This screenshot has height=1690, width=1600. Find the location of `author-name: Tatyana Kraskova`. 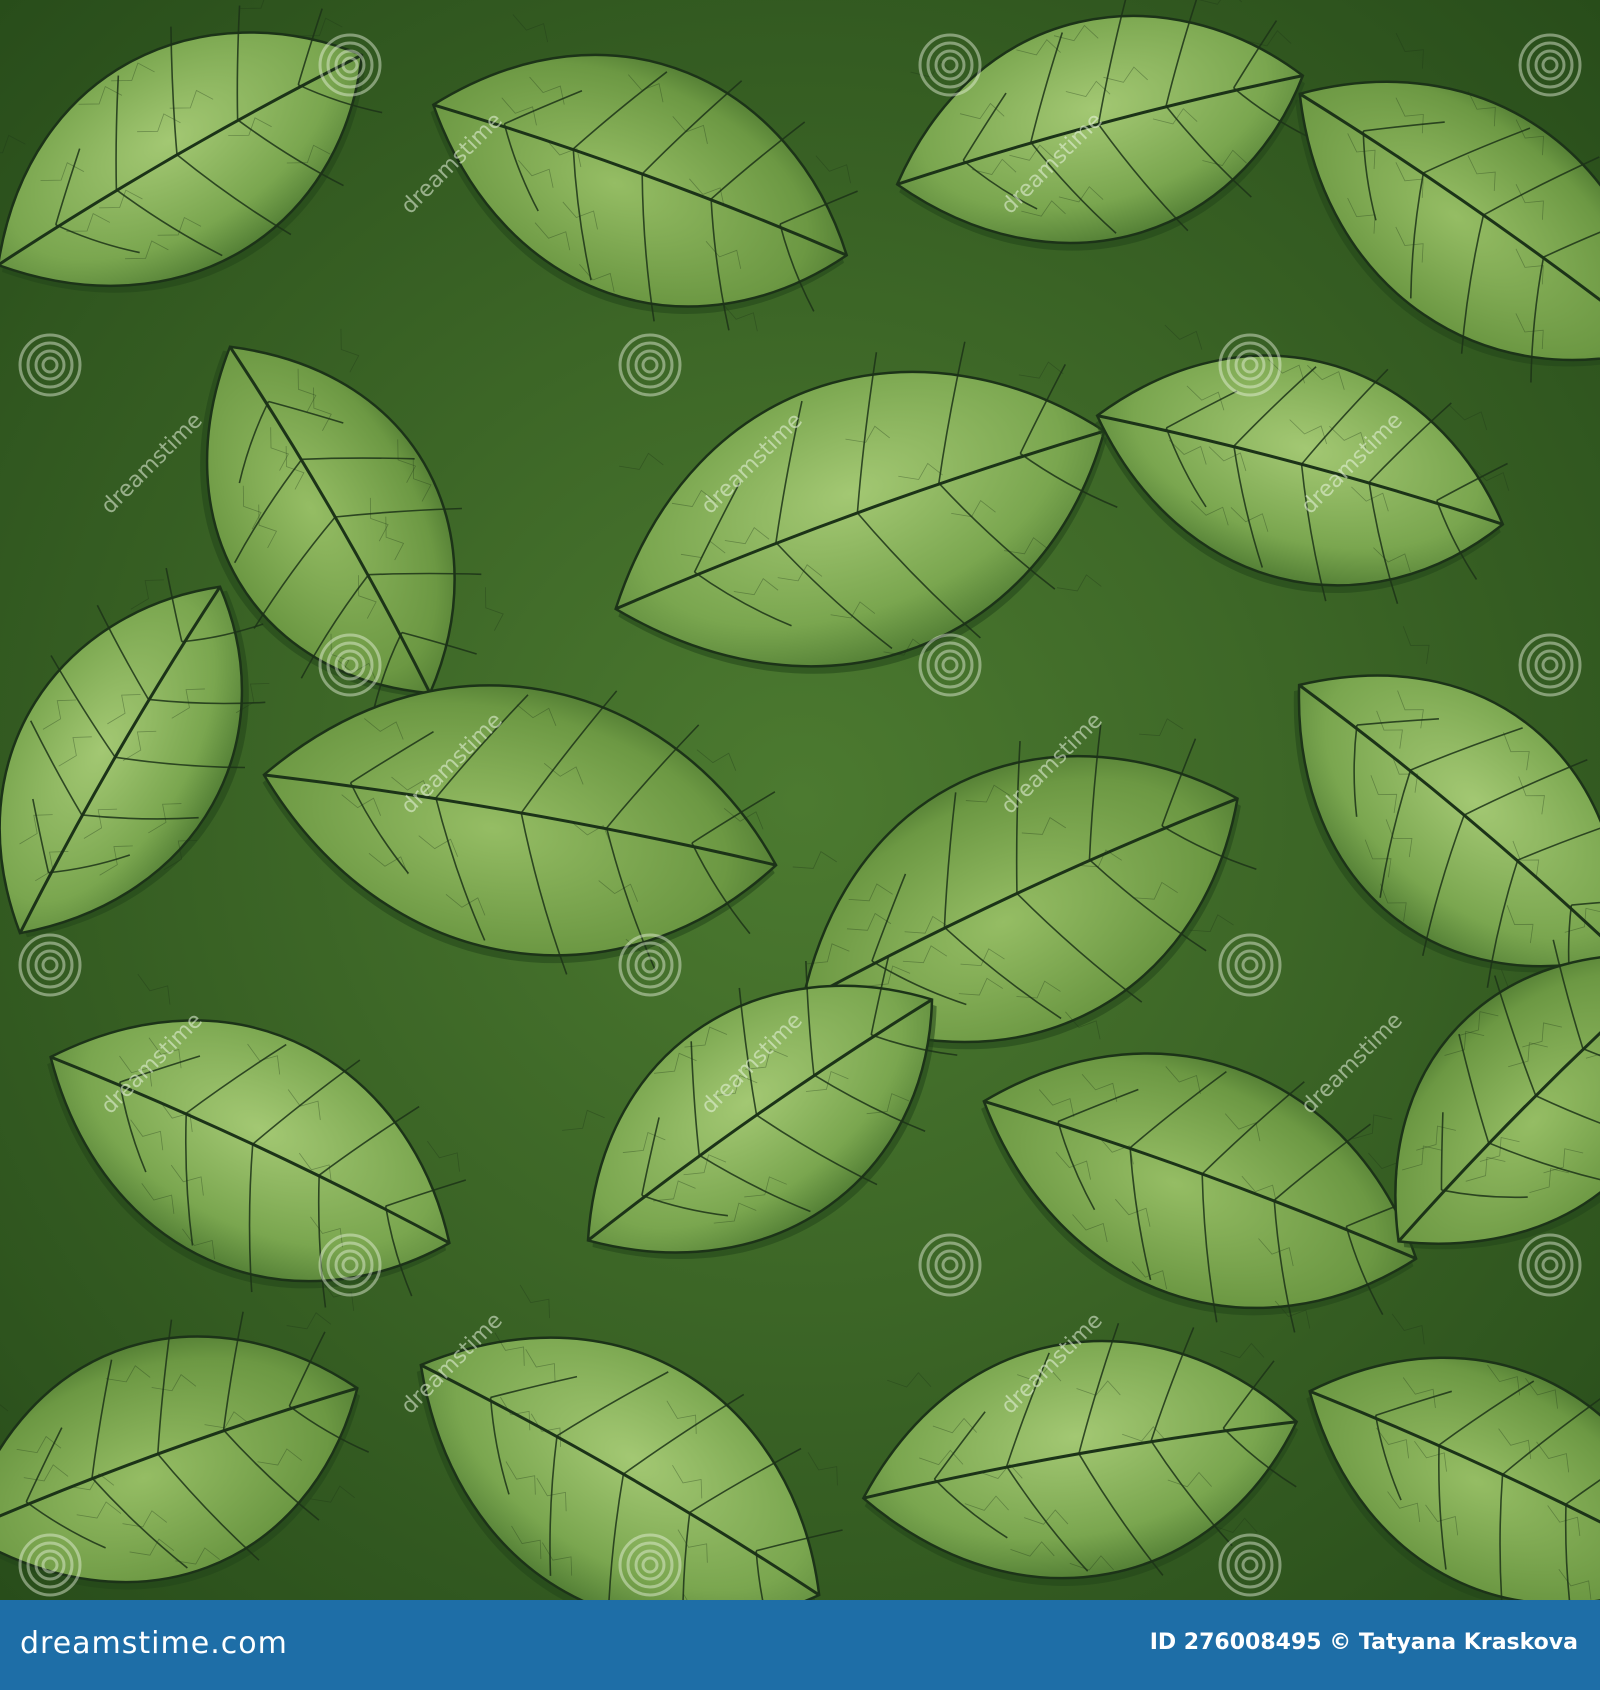

author-name: Tatyana Kraskova is located at coordinates (1468, 1642).